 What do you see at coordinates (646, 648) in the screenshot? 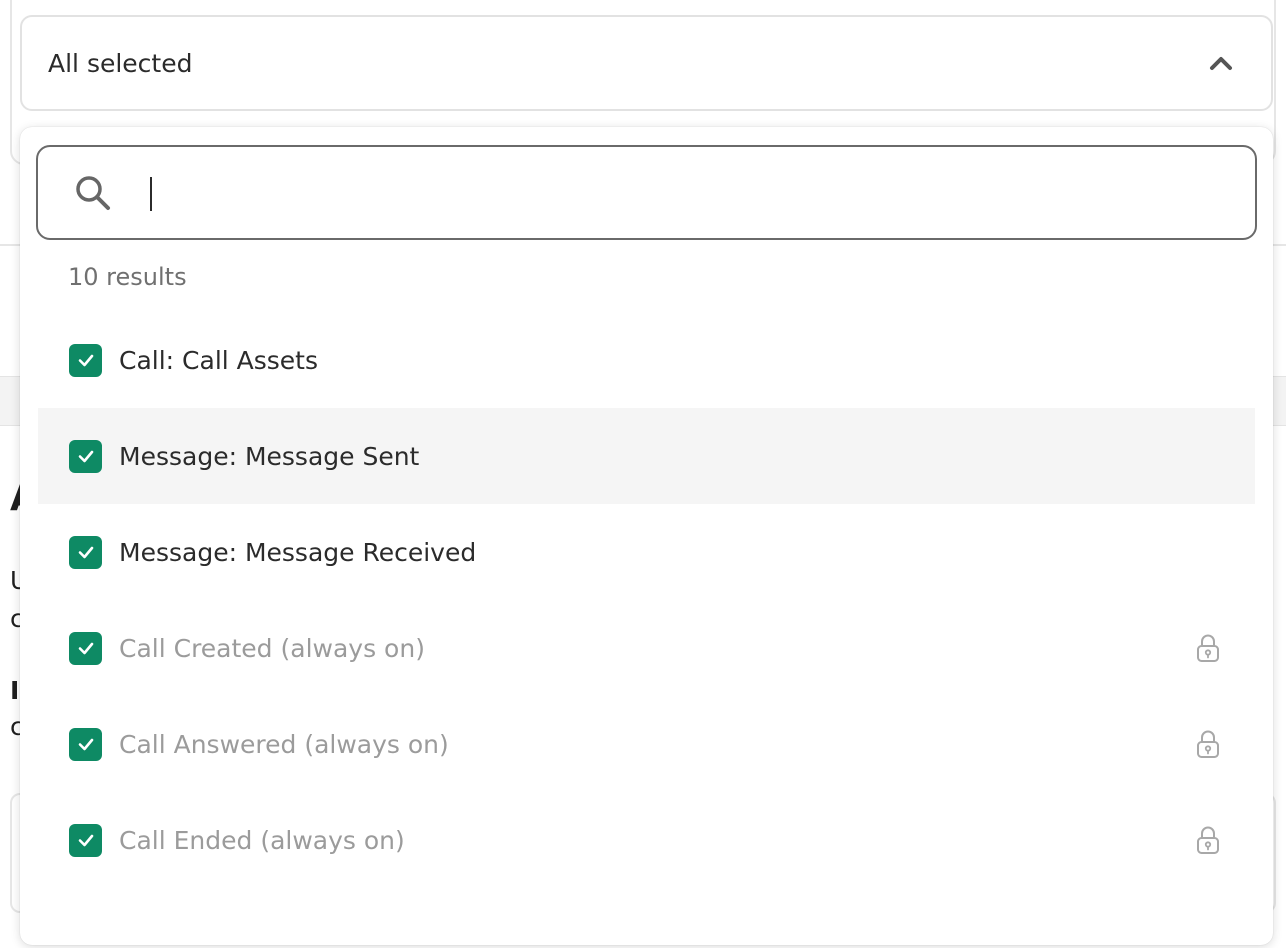
I see `option-item-4: Call Created (always on)` at bounding box center [646, 648].